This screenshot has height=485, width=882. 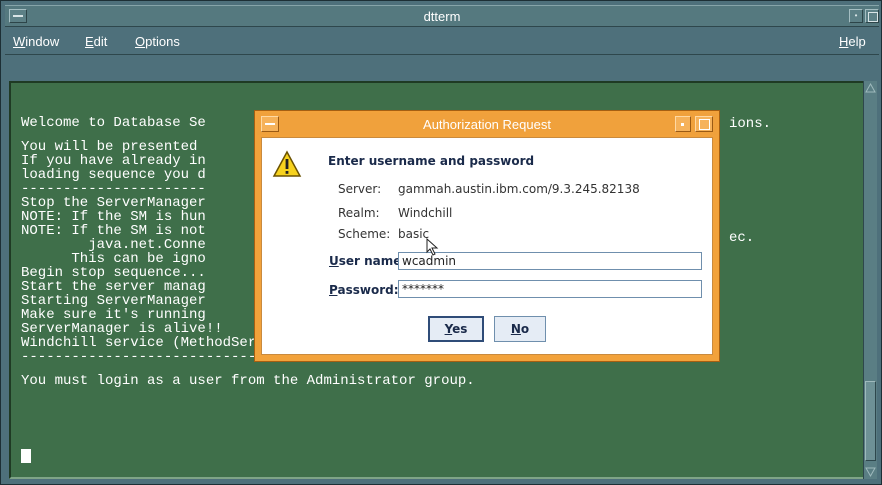 What do you see at coordinates (456, 329) in the screenshot?
I see `yes-button: Yes` at bounding box center [456, 329].